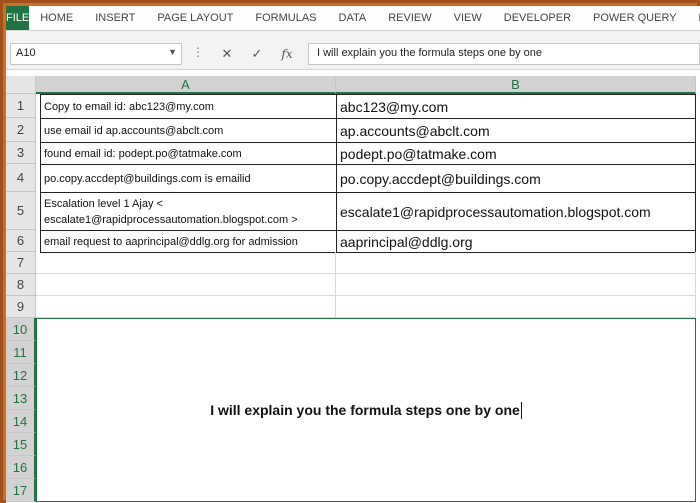  What do you see at coordinates (516, 307) in the screenshot?
I see `cell-b9` at bounding box center [516, 307].